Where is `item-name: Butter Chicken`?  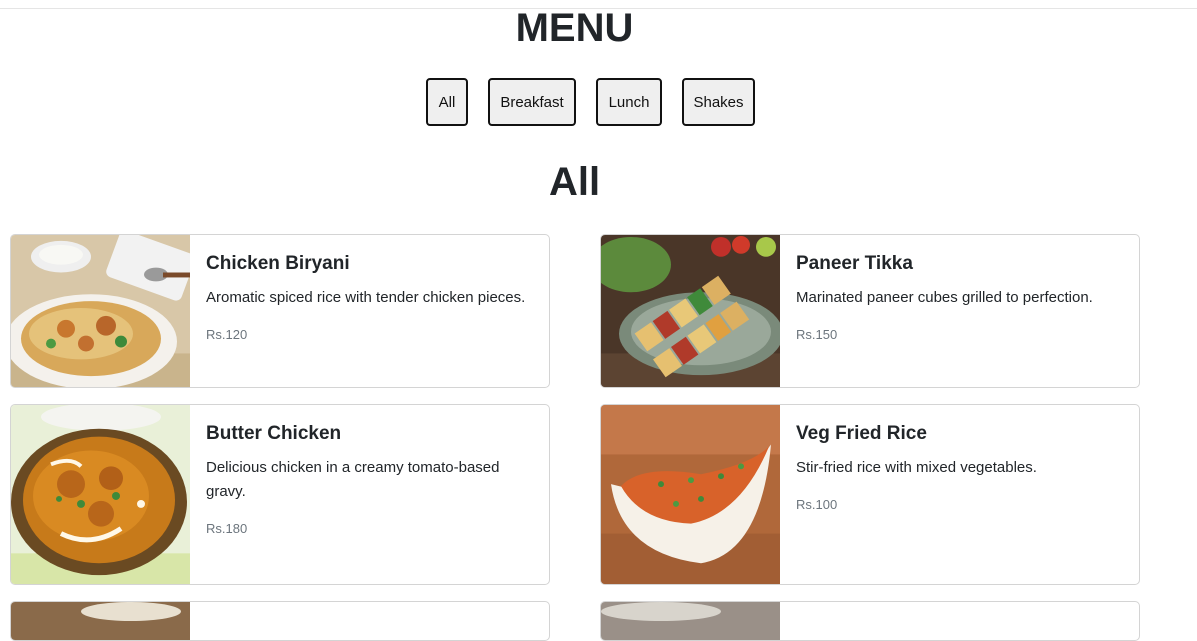 item-name: Butter Chicken is located at coordinates (274, 433).